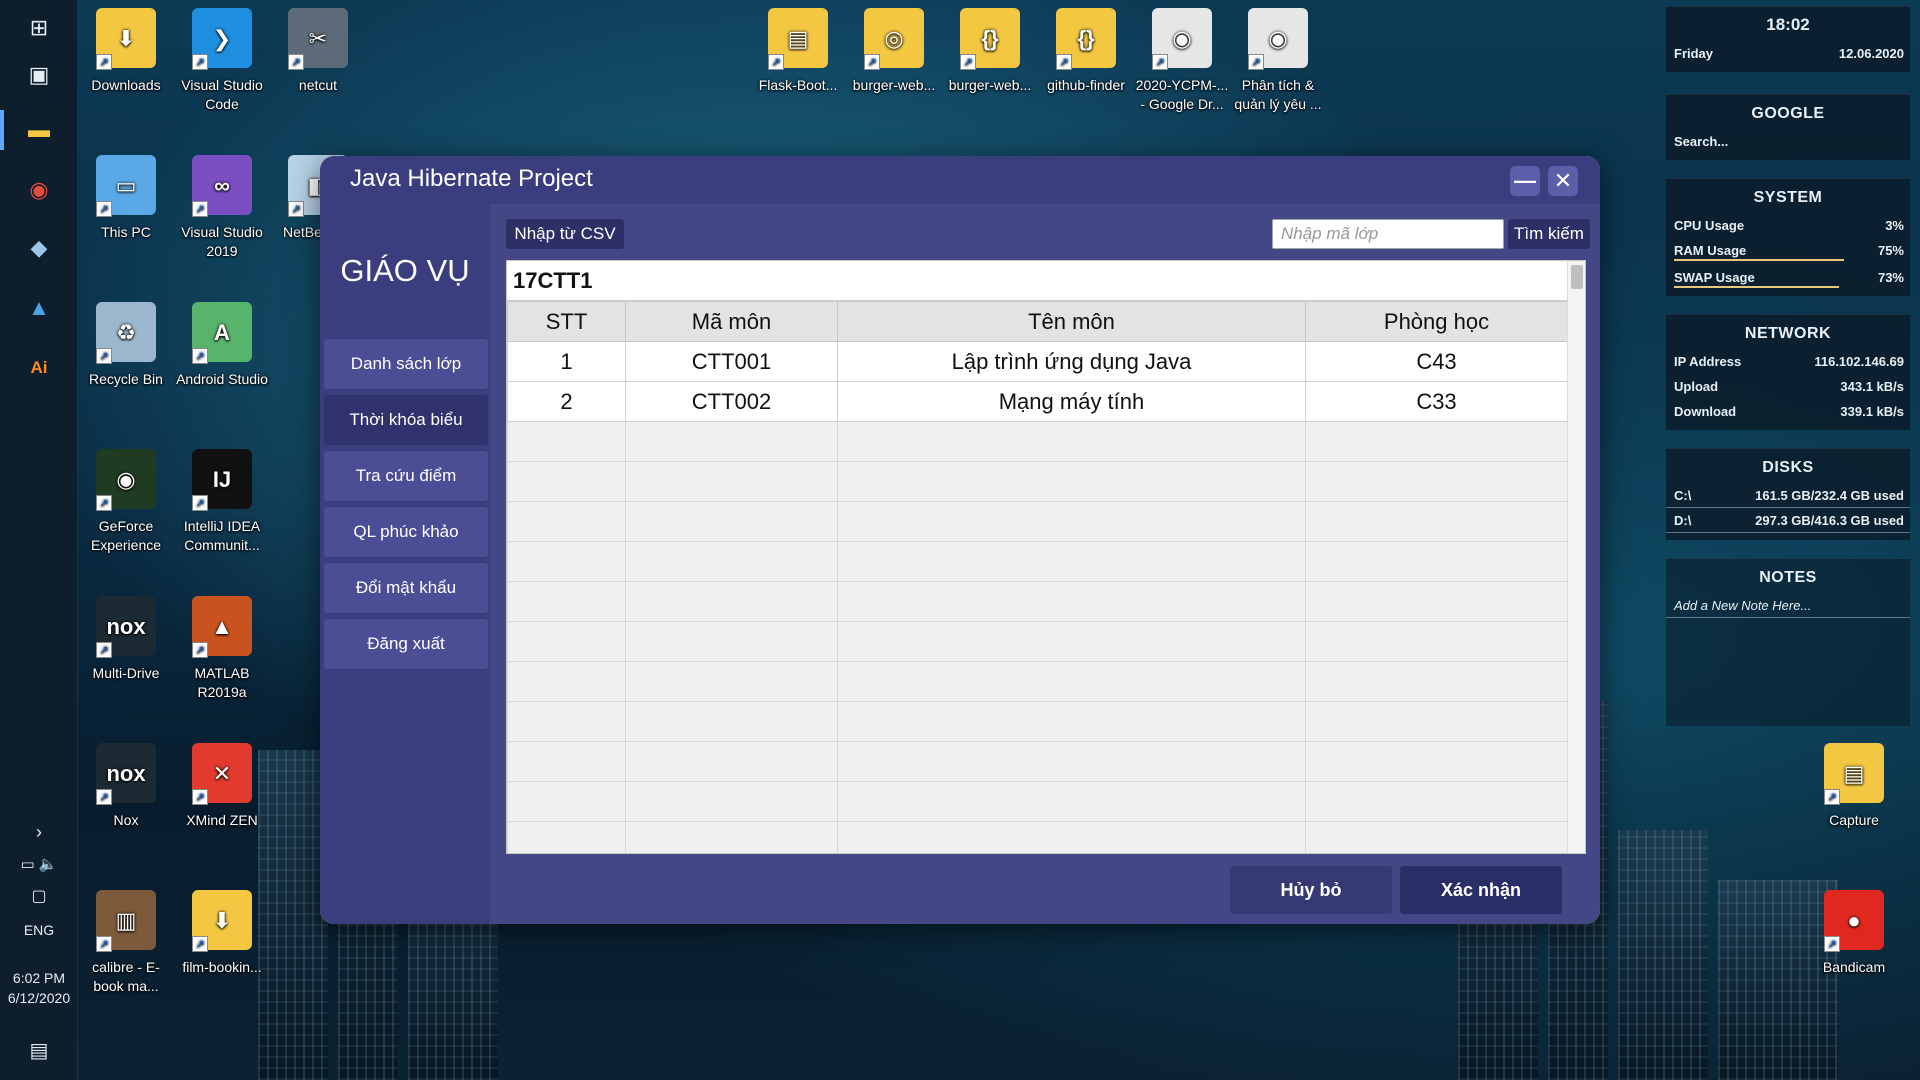 Image resolution: width=1920 pixels, height=1080 pixels. I want to click on cell-ten-mon: Mạng máy tính, so click(1071, 401).